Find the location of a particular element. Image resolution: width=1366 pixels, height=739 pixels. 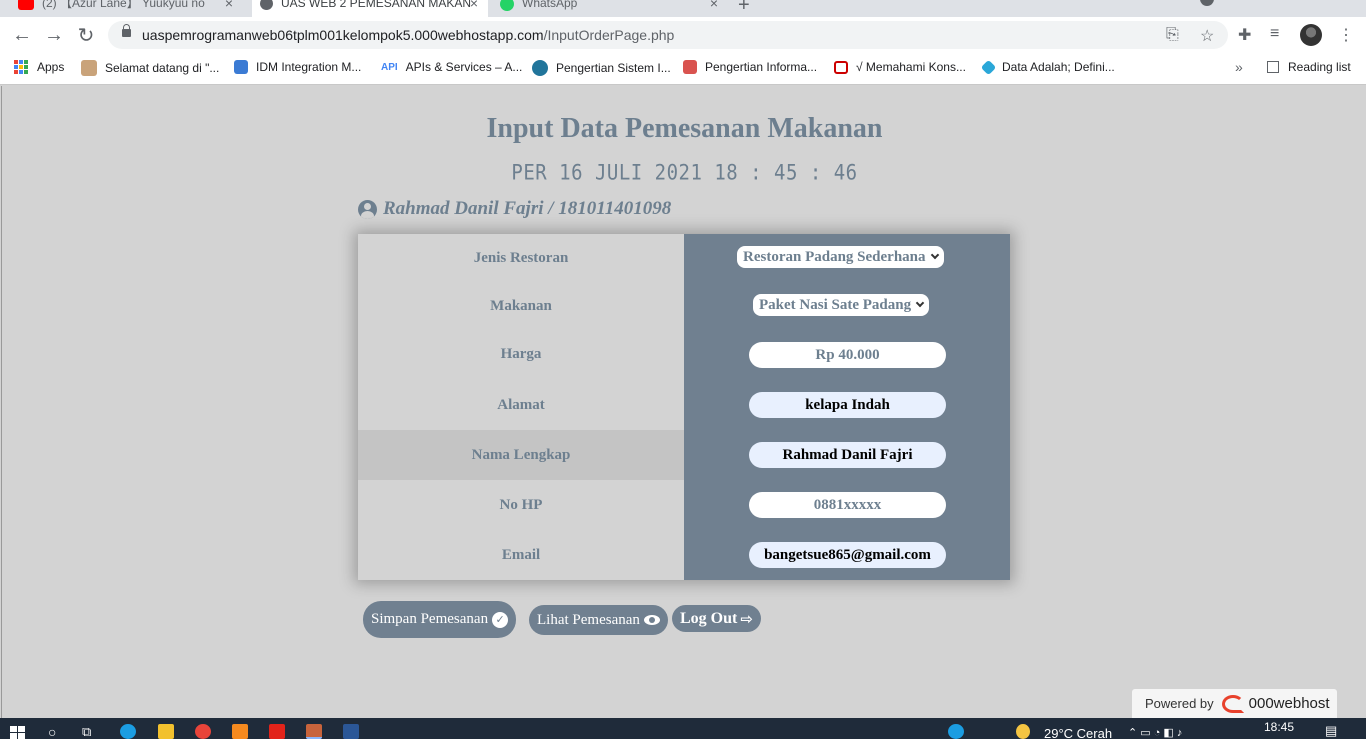

makanan-select: Paket Nasi Sate Padang is located at coordinates (841, 305).